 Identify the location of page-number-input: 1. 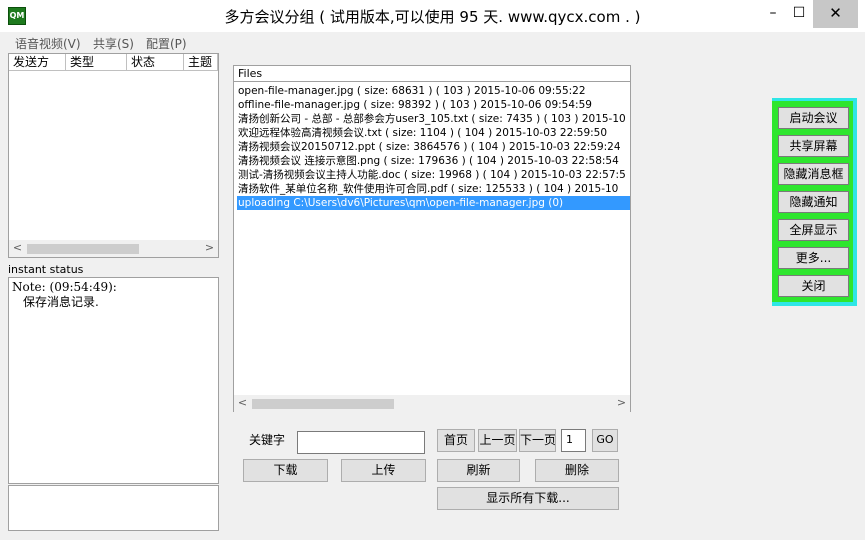
(573, 440).